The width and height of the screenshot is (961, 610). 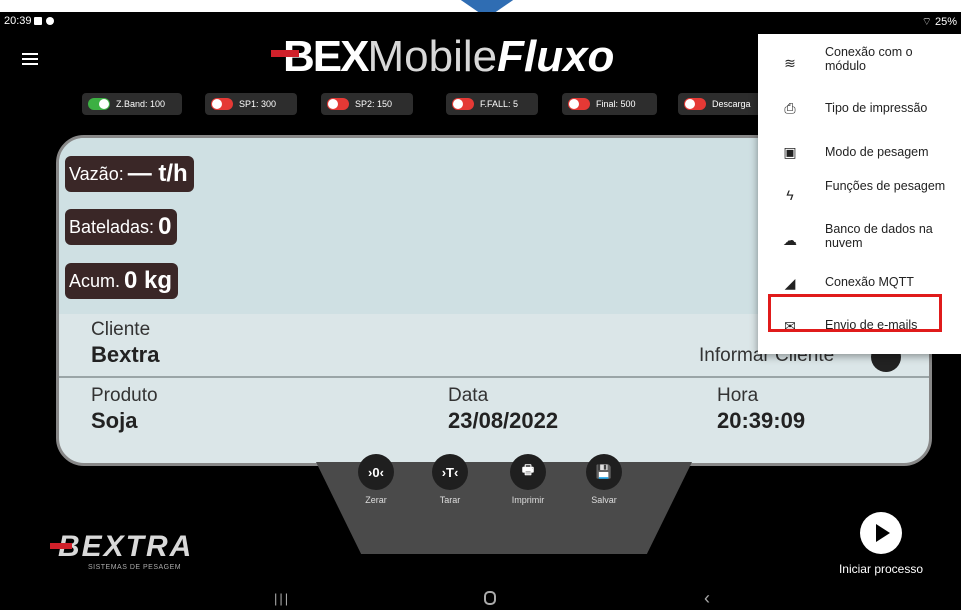 I want to click on app-brand: BEXMobileFluxo, so click(x=448, y=57).